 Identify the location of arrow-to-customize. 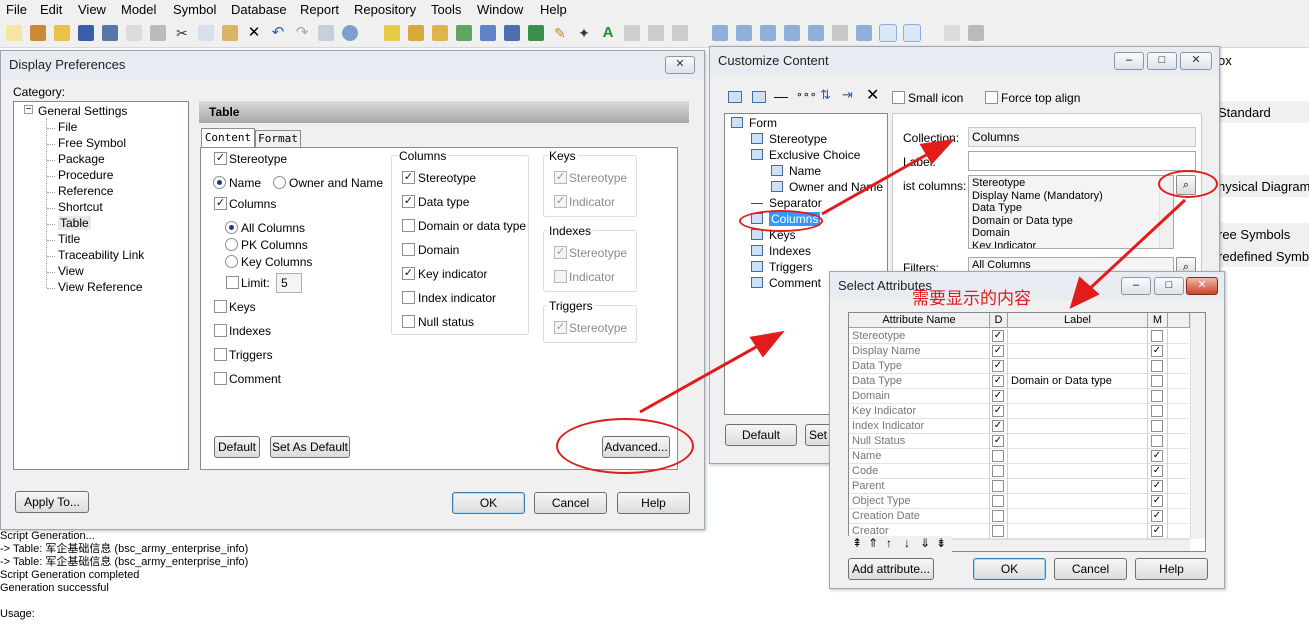
(702, 377).